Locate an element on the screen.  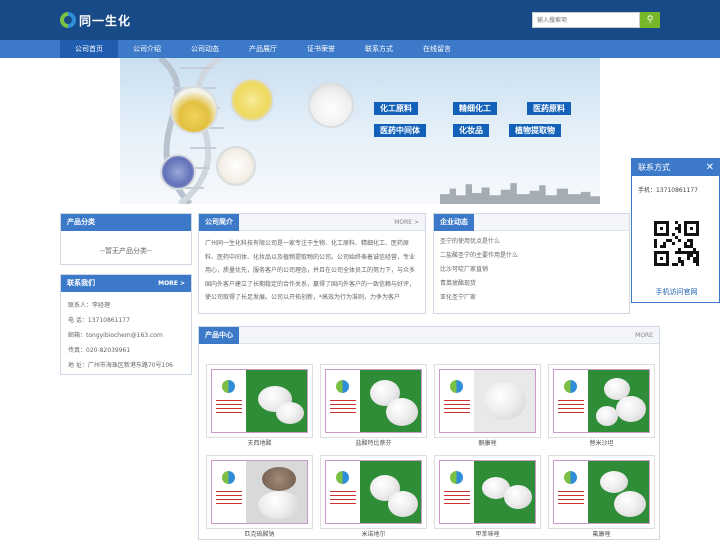
contact-phone: 电 话：13710861177 is located at coordinates (99, 320).